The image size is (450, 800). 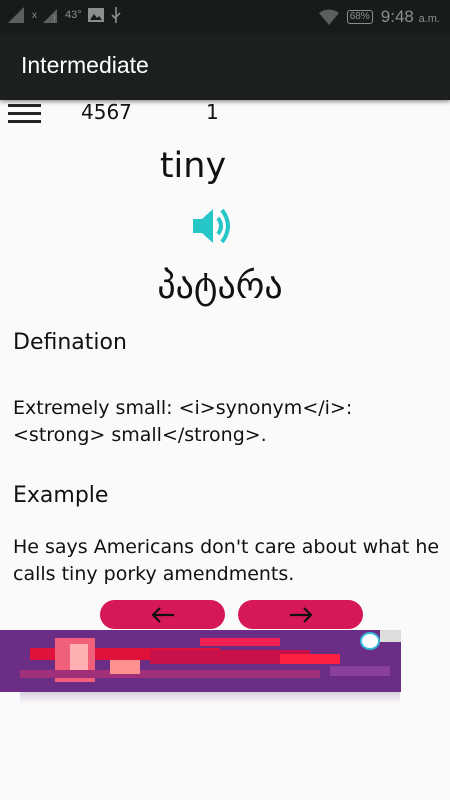 I want to click on definition-heading: Defination, so click(x=70, y=342).